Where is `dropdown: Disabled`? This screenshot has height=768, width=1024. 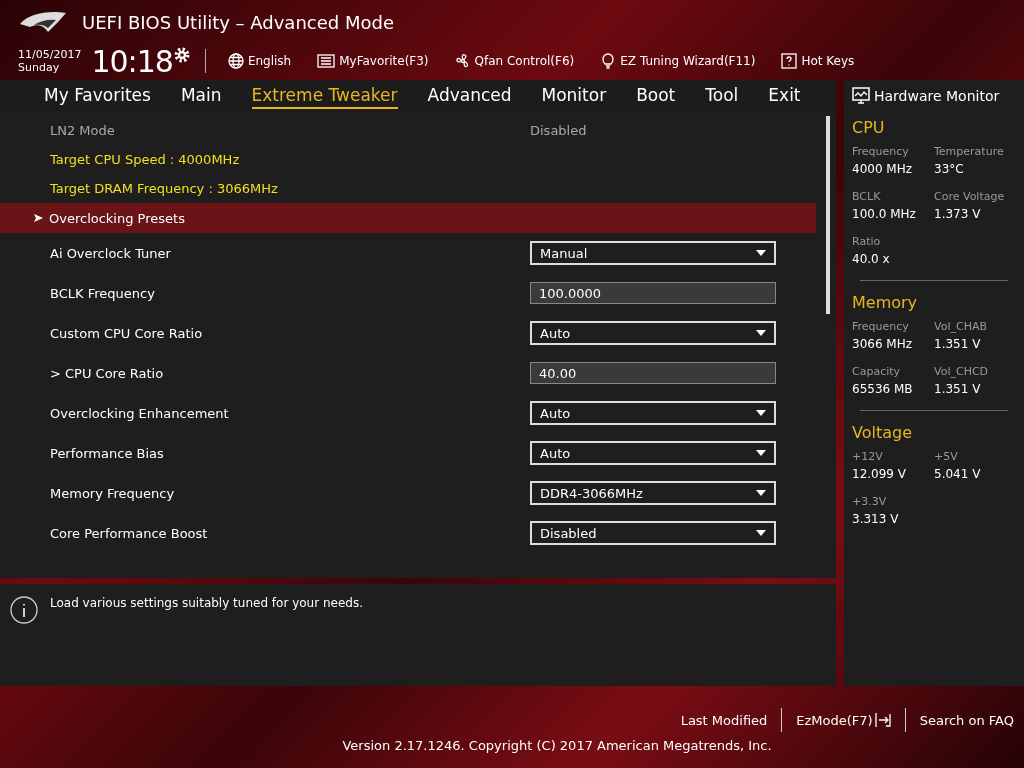
dropdown: Disabled is located at coordinates (653, 533).